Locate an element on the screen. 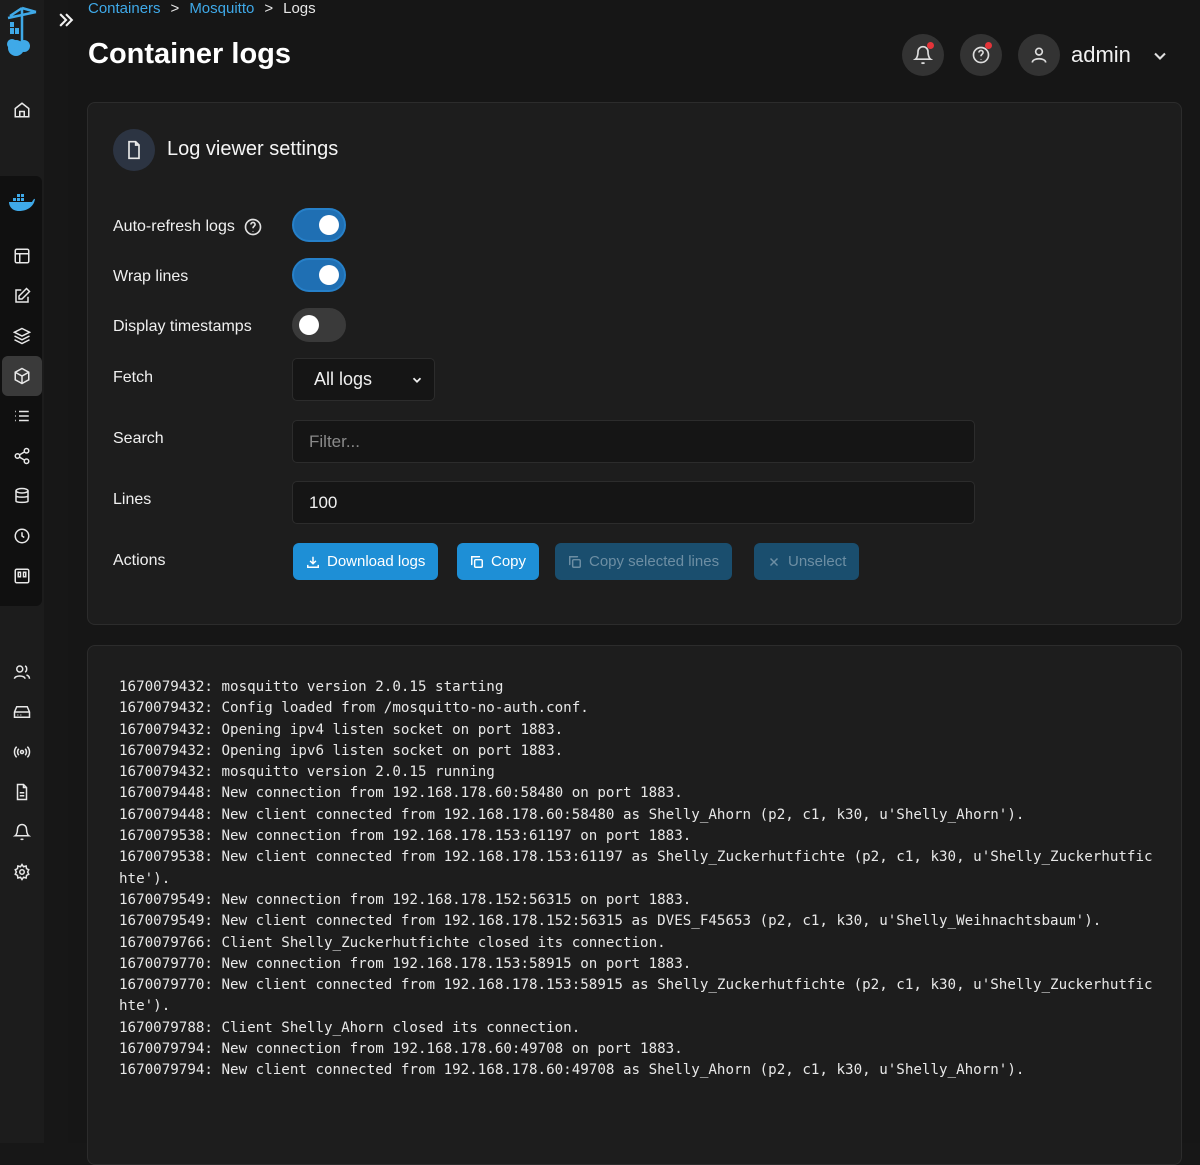 The width and height of the screenshot is (1200, 1165). search-label: Search is located at coordinates (138, 438).